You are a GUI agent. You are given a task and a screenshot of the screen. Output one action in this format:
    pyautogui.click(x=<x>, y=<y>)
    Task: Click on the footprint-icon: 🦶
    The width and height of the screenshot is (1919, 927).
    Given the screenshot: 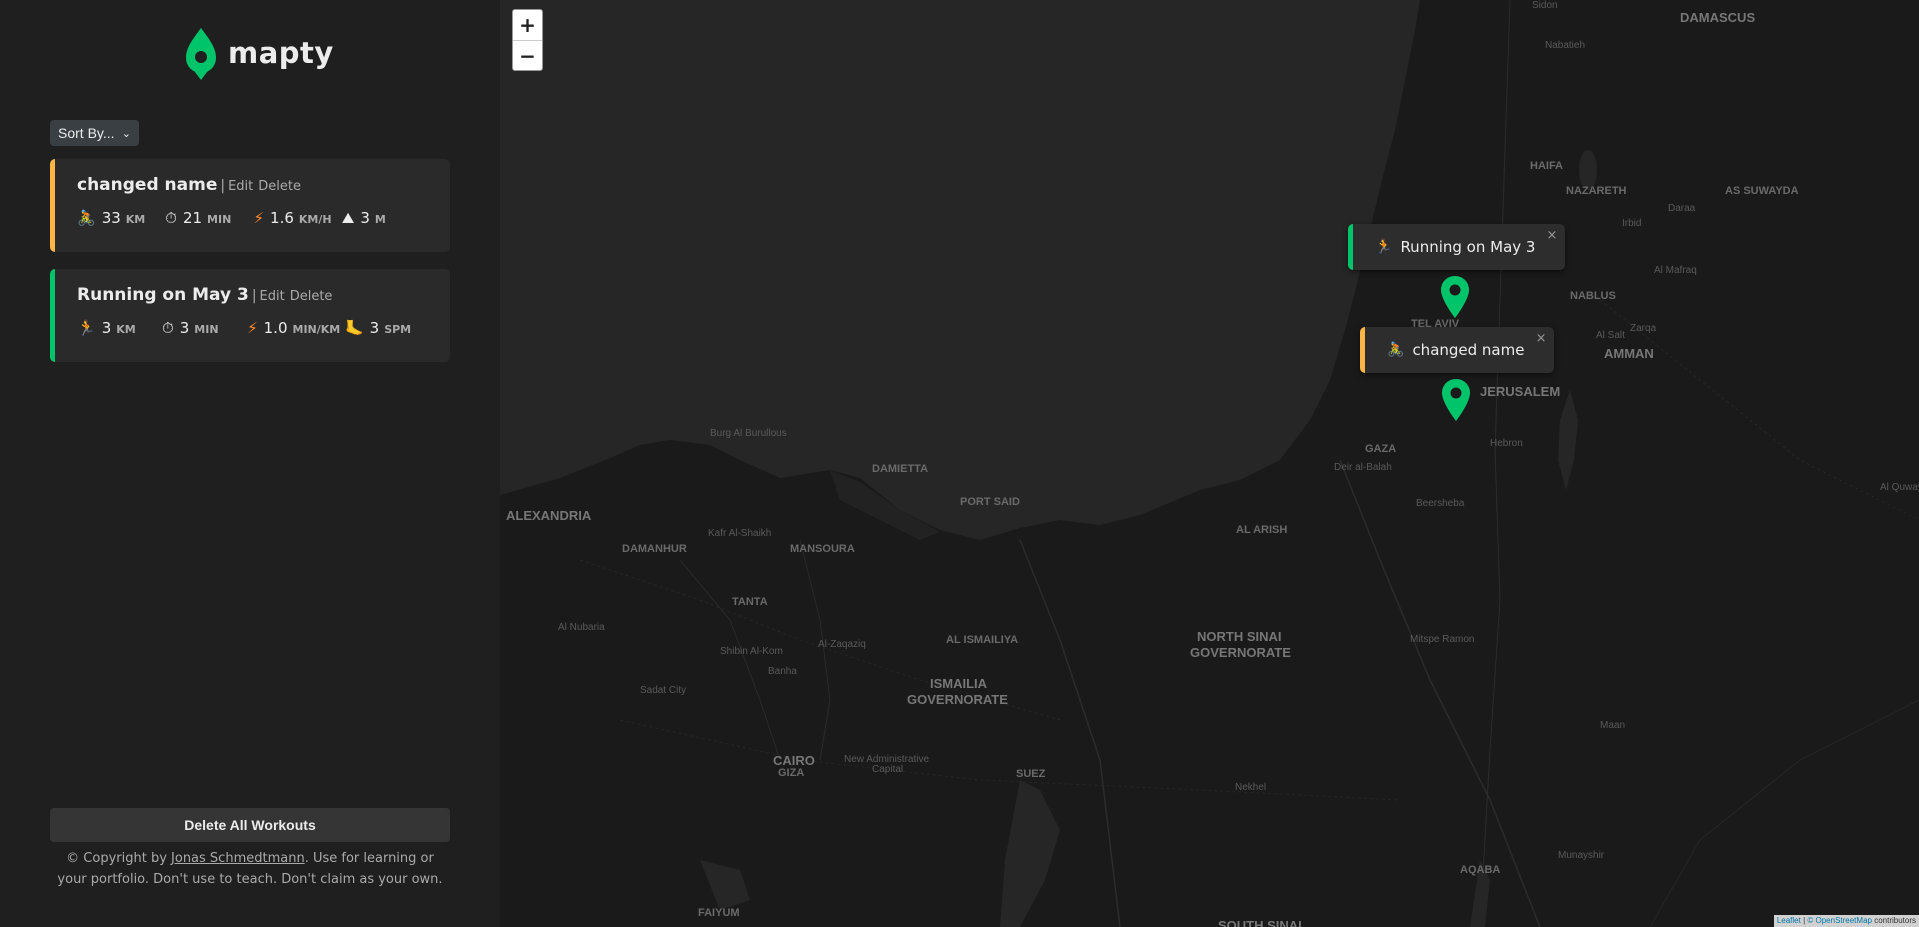 What is the action you would take?
    pyautogui.click(x=354, y=328)
    